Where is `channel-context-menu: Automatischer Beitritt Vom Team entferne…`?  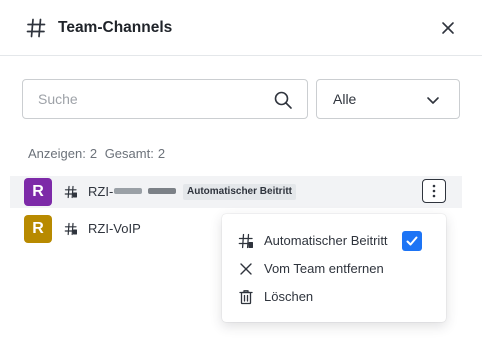
channel-context-menu: Automatischer Beitritt Vom Team entferne… is located at coordinates (334, 268).